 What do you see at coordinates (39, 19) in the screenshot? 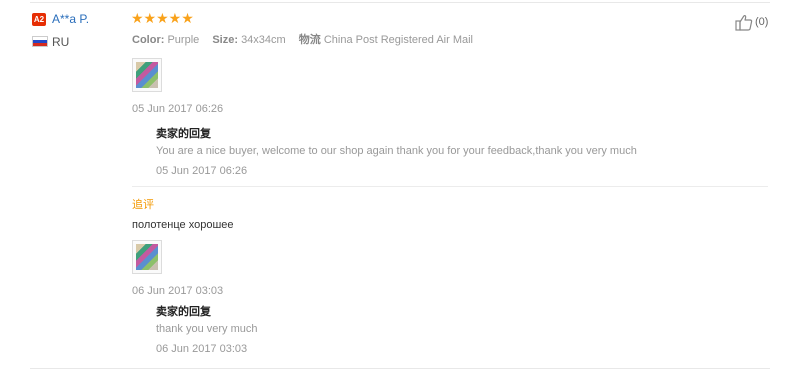
I see `buyer-level-badge: A2` at bounding box center [39, 19].